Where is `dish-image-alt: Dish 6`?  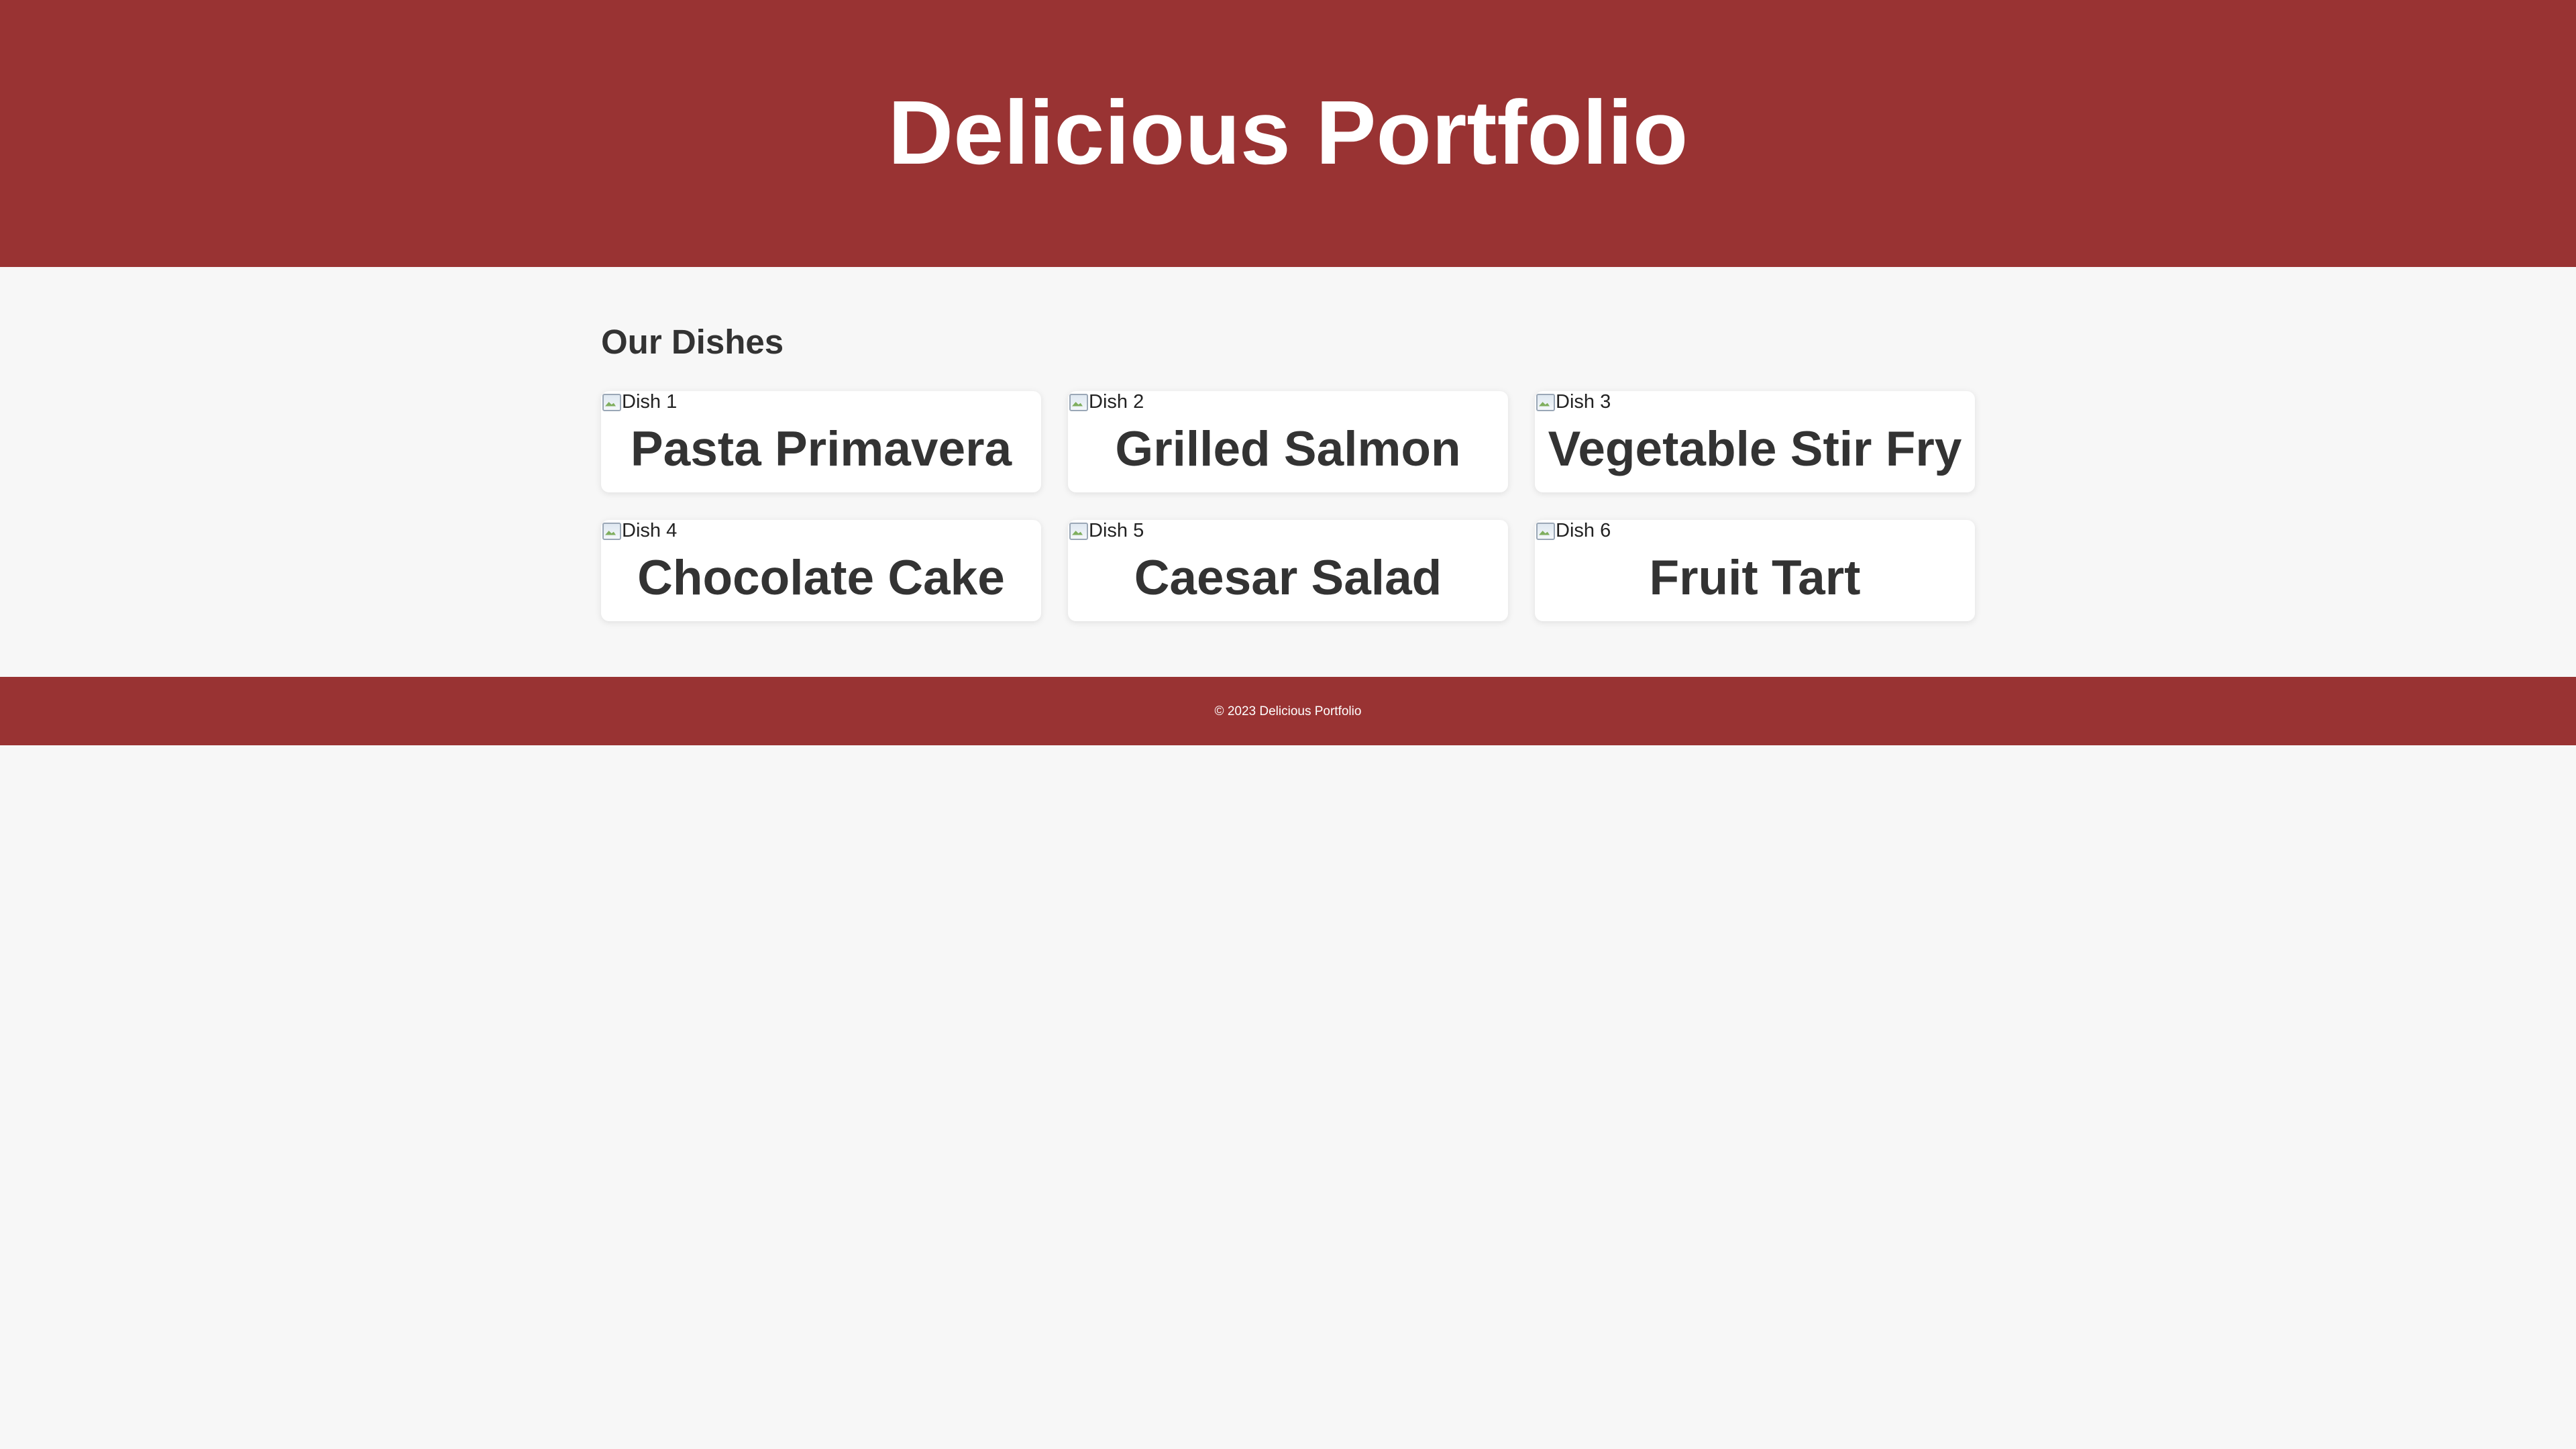
dish-image-alt: Dish 6 is located at coordinates (1583, 530).